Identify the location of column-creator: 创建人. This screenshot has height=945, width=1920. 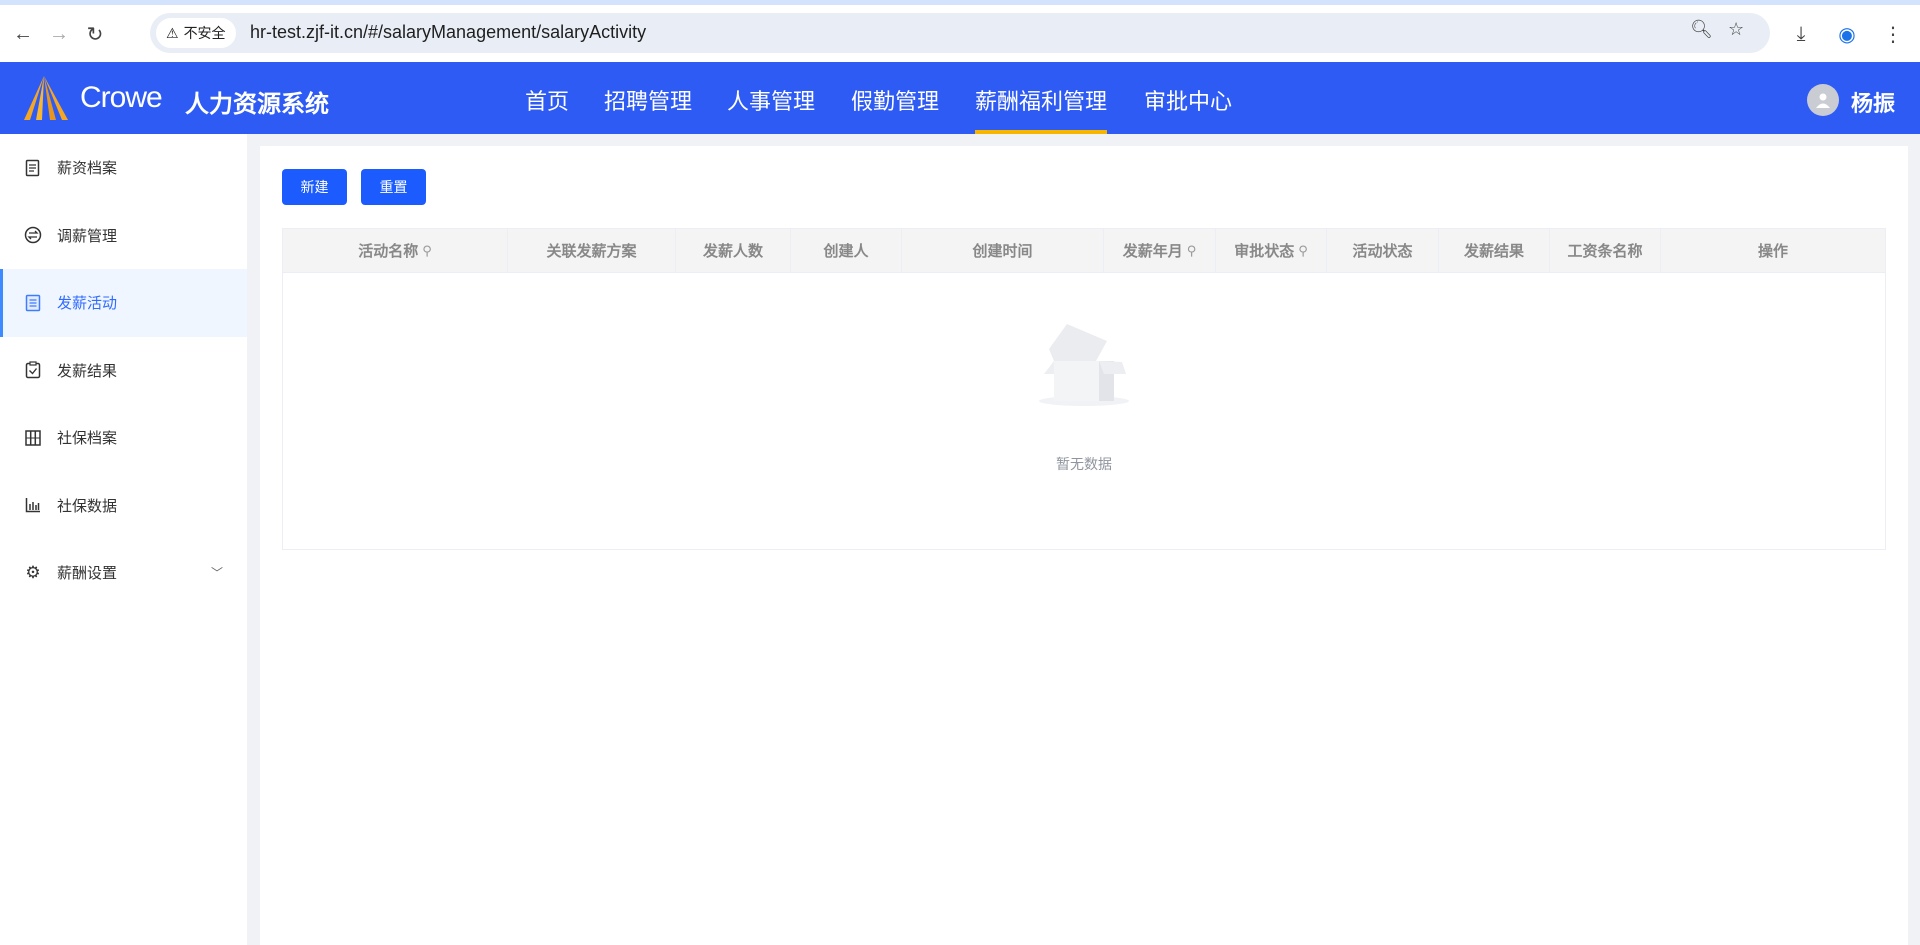
(846, 250).